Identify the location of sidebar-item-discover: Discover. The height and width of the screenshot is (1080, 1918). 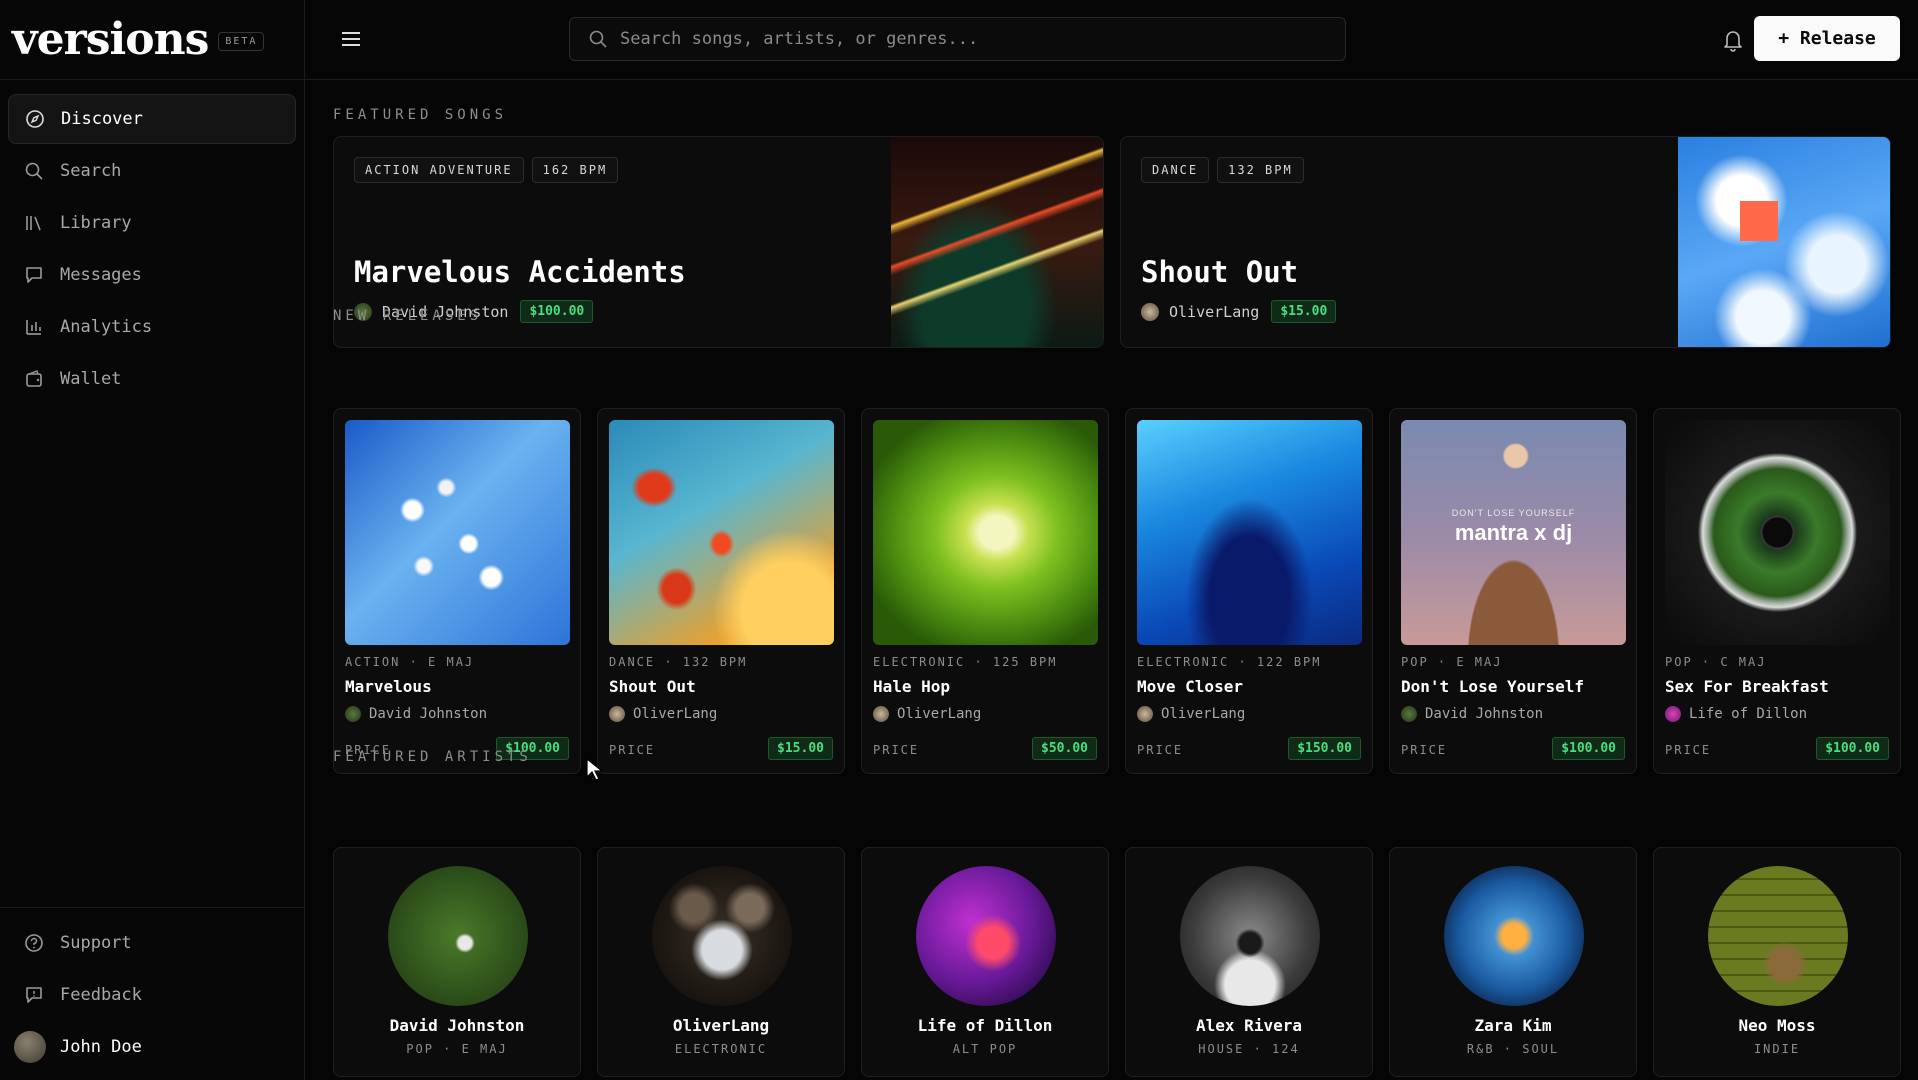
(152, 119).